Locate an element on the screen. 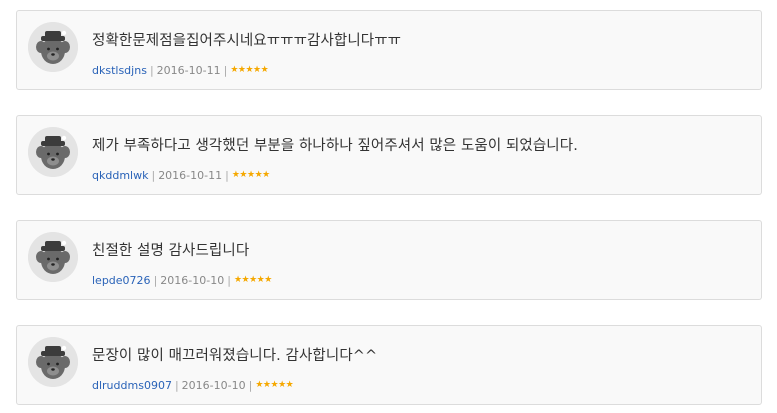  review-meta: dkstlsdjns | 2016-10-11 | ★ ★ ★ ★ ★ is located at coordinates (180, 70).